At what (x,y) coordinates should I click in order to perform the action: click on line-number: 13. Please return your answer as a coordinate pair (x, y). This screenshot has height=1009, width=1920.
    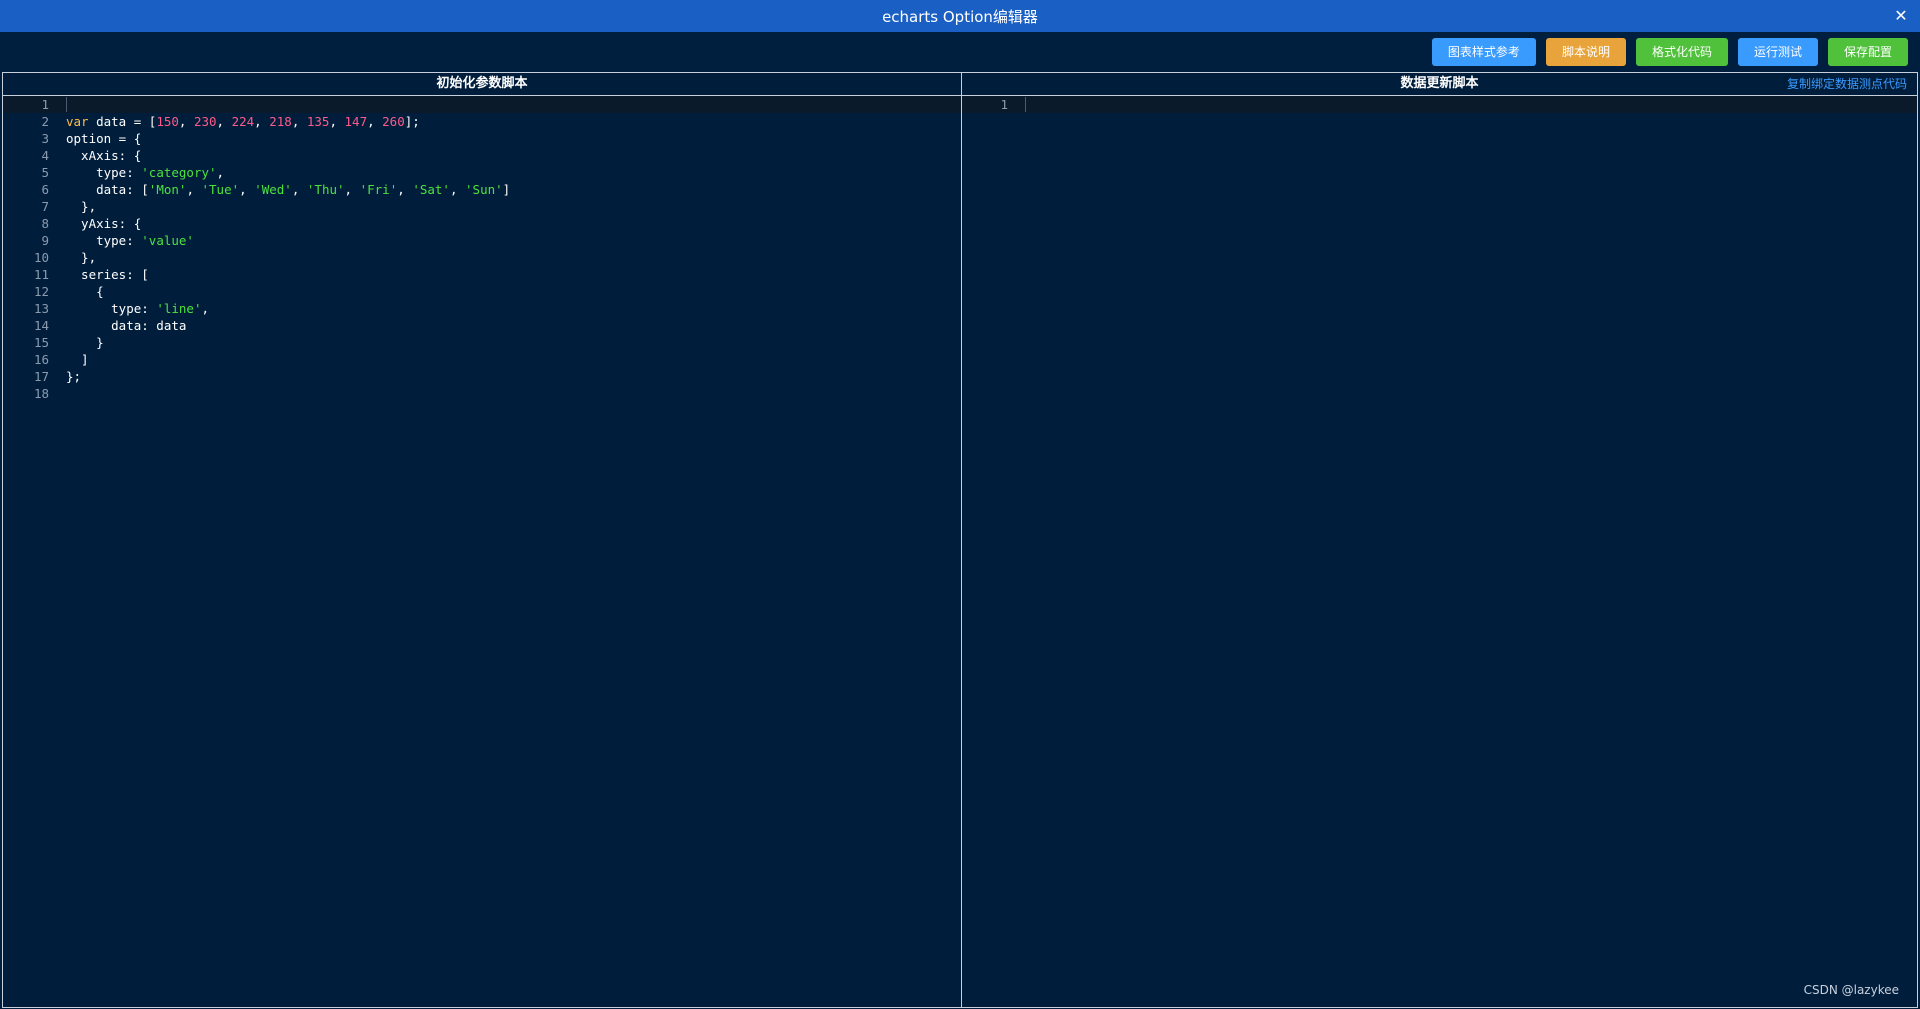
    Looking at the image, I should click on (41, 308).